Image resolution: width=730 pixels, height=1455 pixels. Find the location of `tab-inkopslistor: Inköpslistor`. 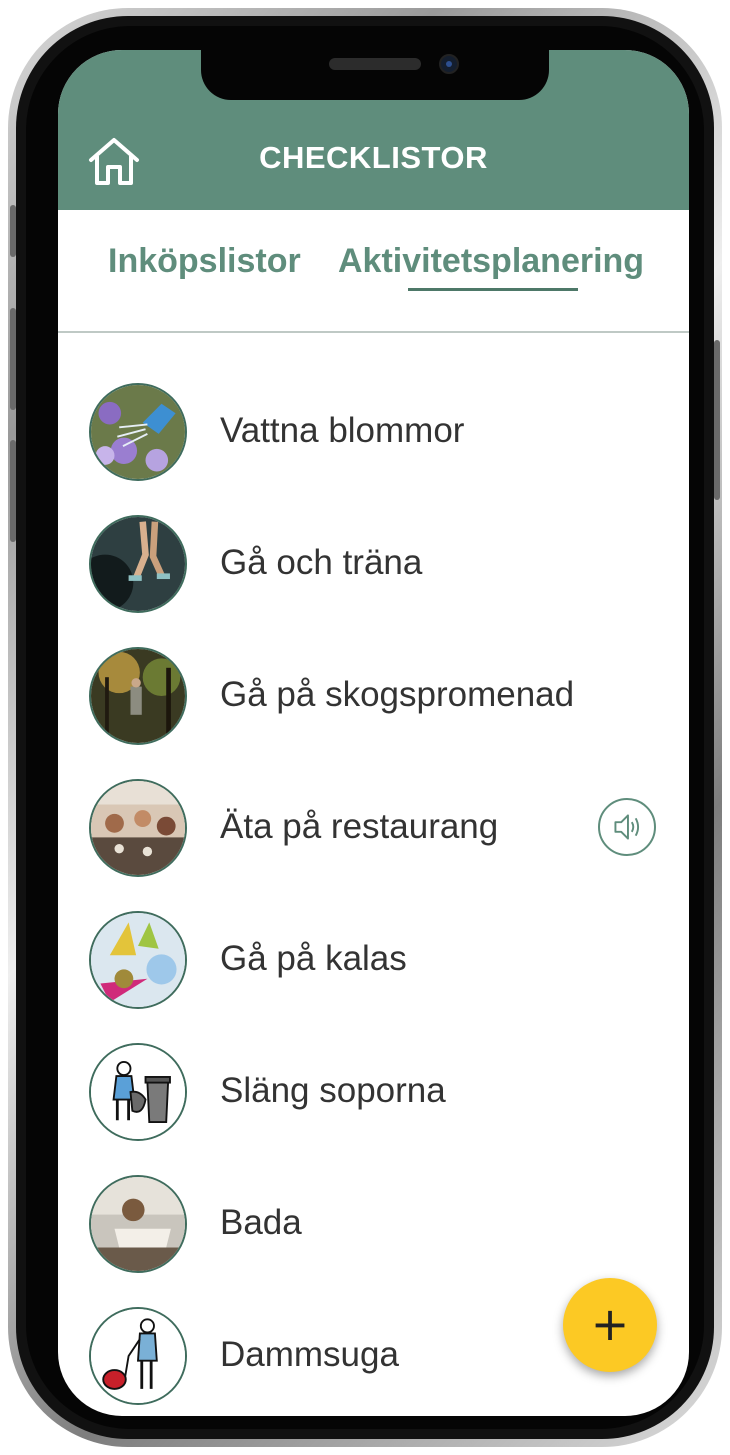

tab-inkopslistor: Inköpslistor is located at coordinates (204, 261).